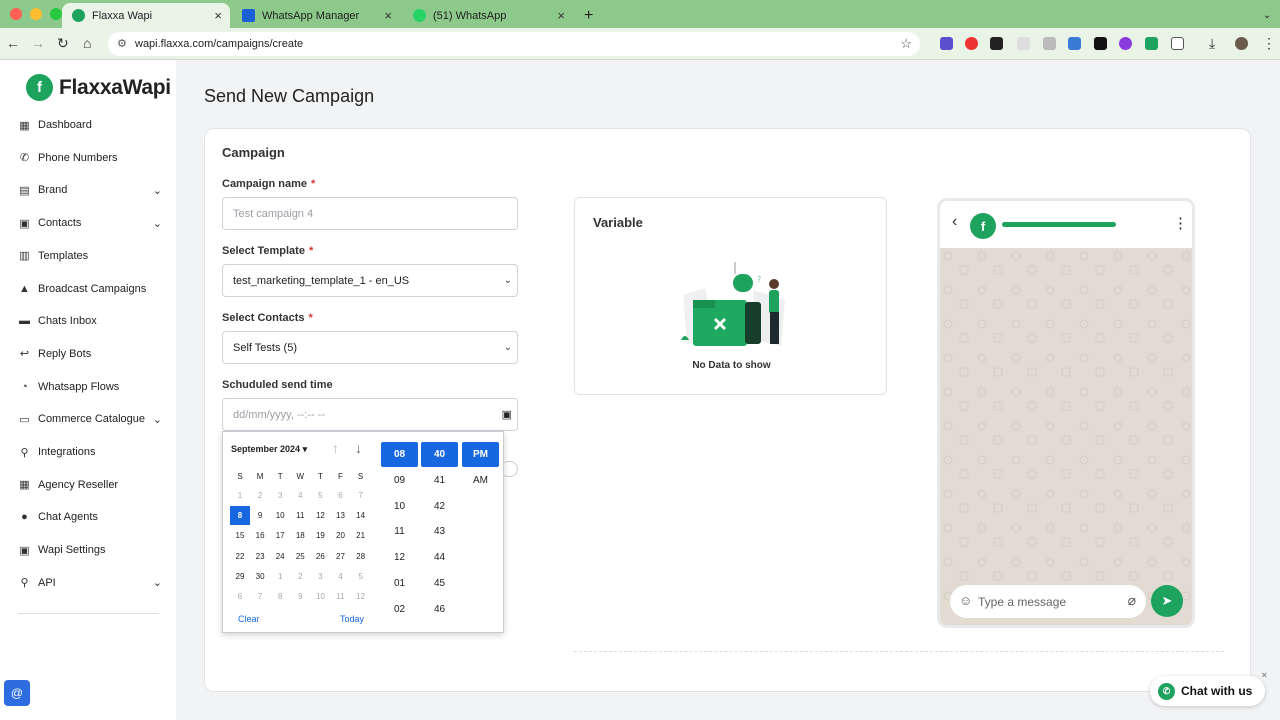  Describe the element at coordinates (260, 556) in the screenshot. I see `calendar-day: 23` at that location.